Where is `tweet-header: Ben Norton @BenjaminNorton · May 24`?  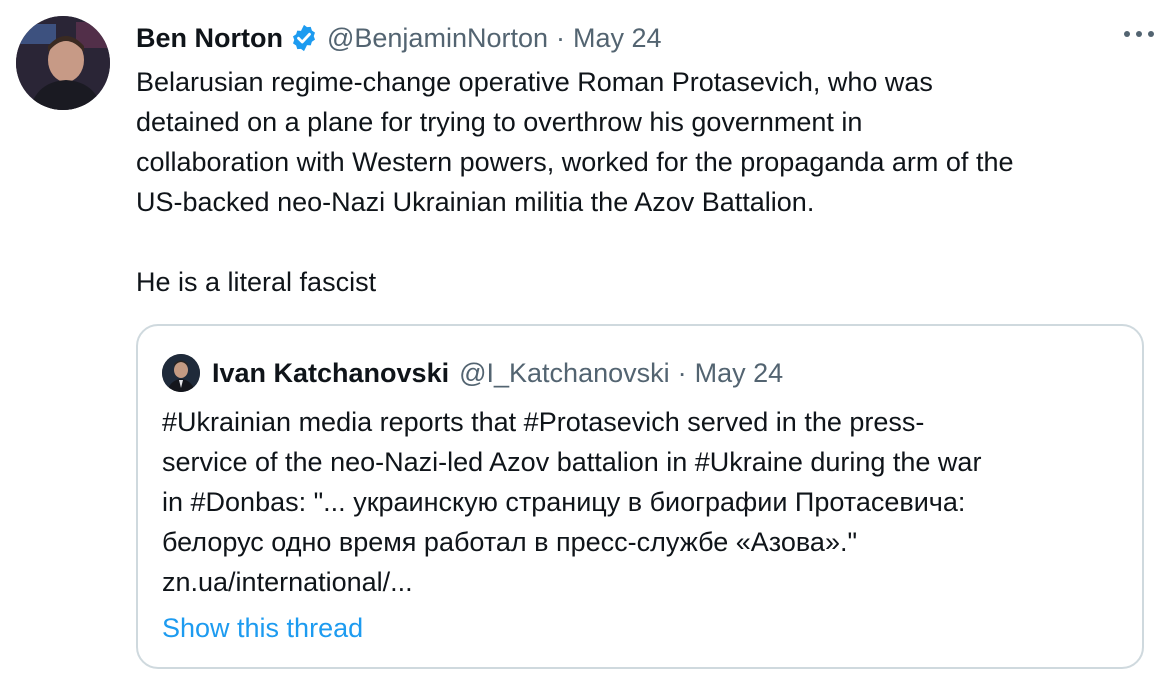 tweet-header: Ben Norton @BenjaminNorton · May 24 is located at coordinates (399, 38).